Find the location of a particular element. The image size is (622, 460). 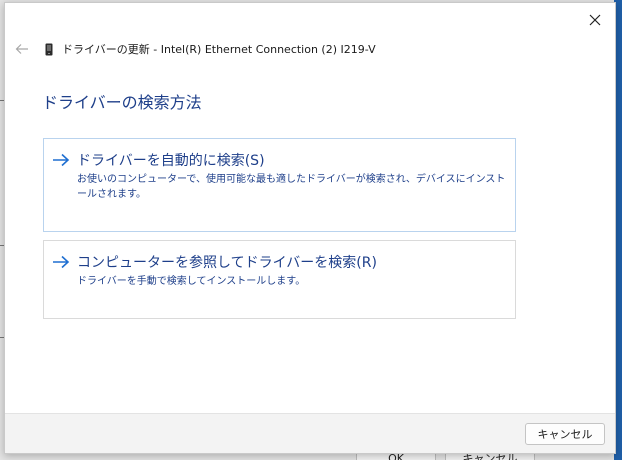

device-icon is located at coordinates (49, 49).